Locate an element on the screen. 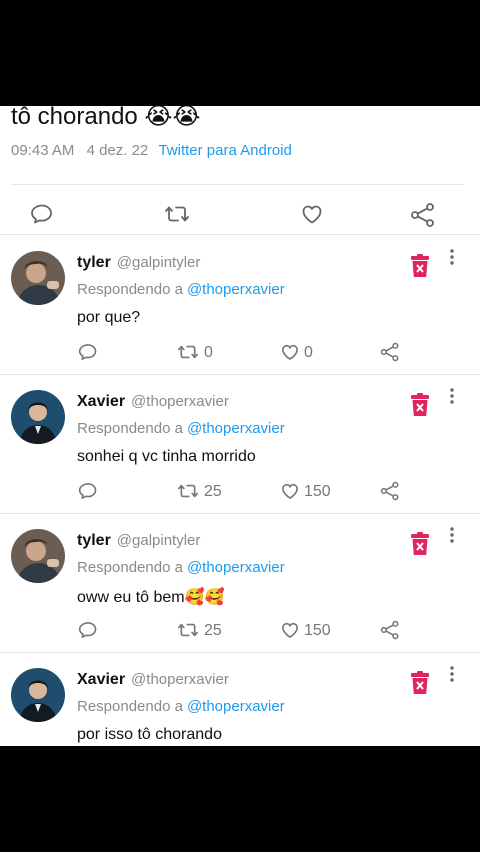  tweet-date: 4 dez. 22 is located at coordinates (117, 150).